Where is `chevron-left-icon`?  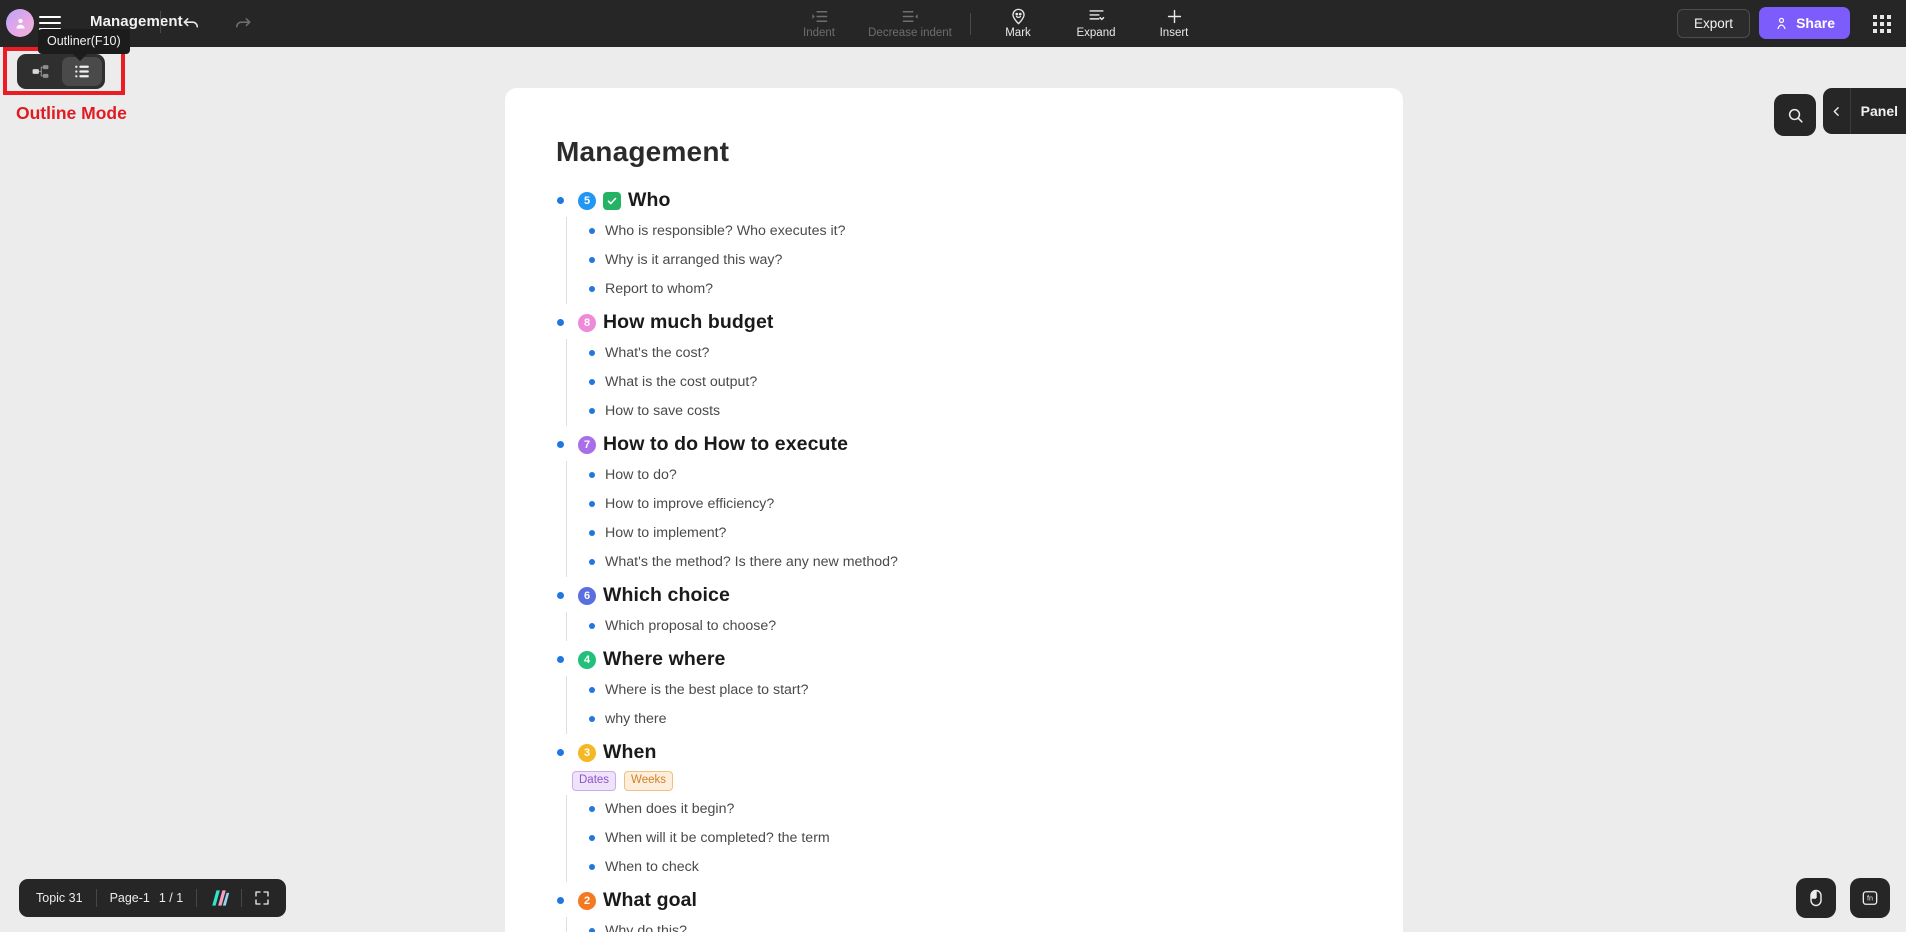
chevron-left-icon is located at coordinates (1836, 111).